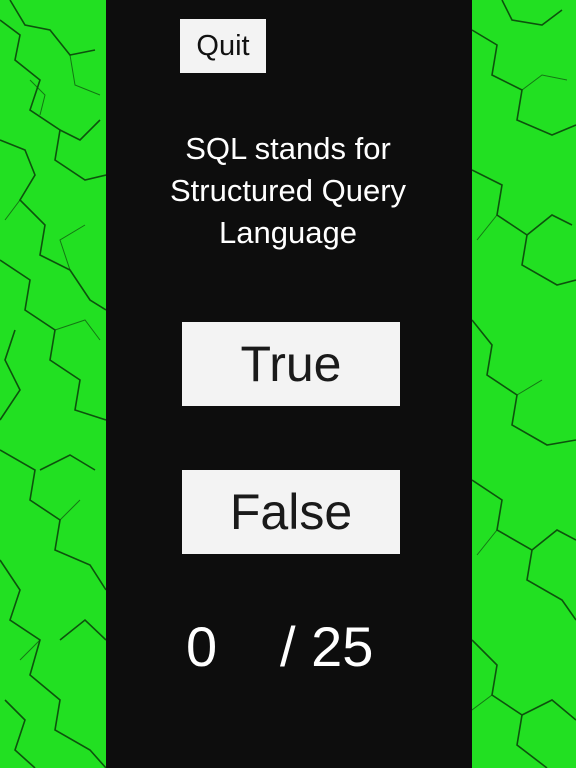 The width and height of the screenshot is (576, 768). I want to click on quit-button: Quit, so click(223, 46).